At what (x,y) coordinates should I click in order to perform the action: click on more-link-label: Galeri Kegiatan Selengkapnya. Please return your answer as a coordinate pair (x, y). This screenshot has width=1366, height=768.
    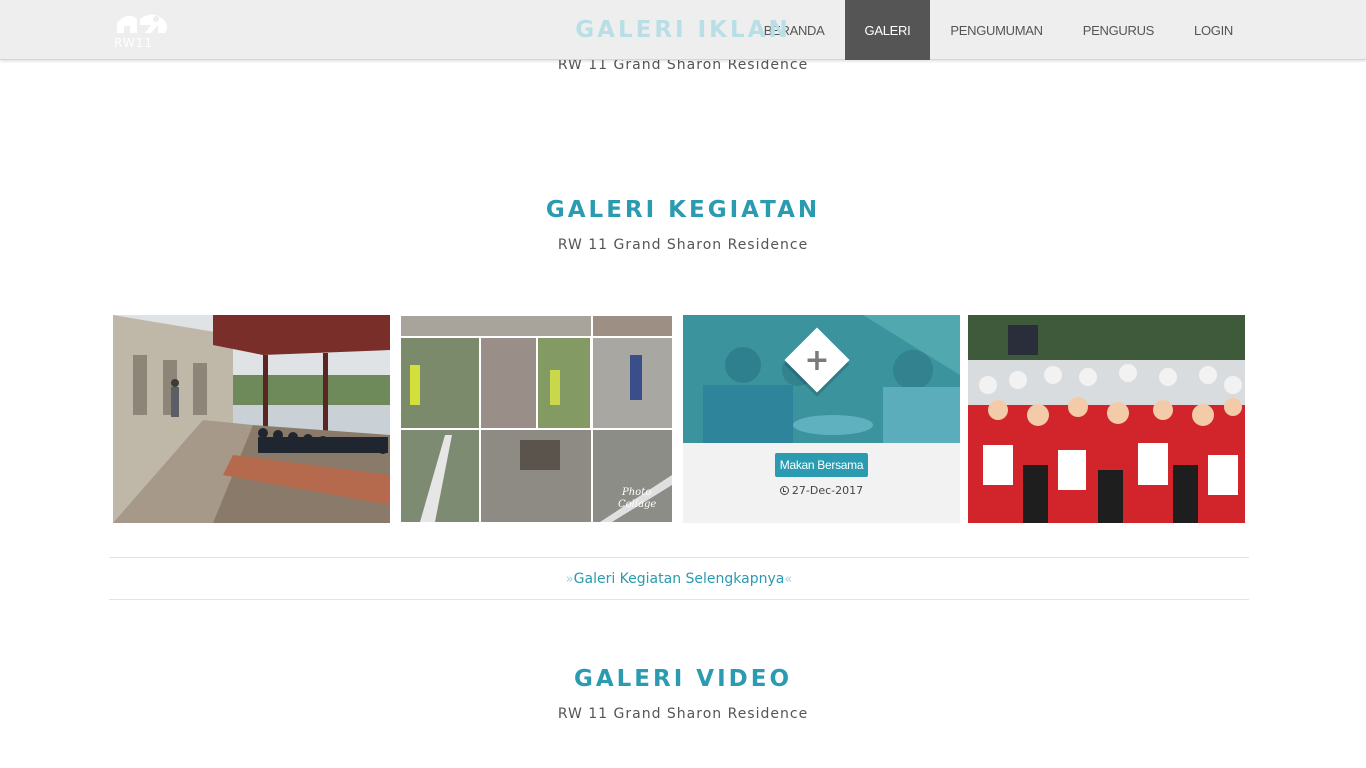
    Looking at the image, I should click on (679, 578).